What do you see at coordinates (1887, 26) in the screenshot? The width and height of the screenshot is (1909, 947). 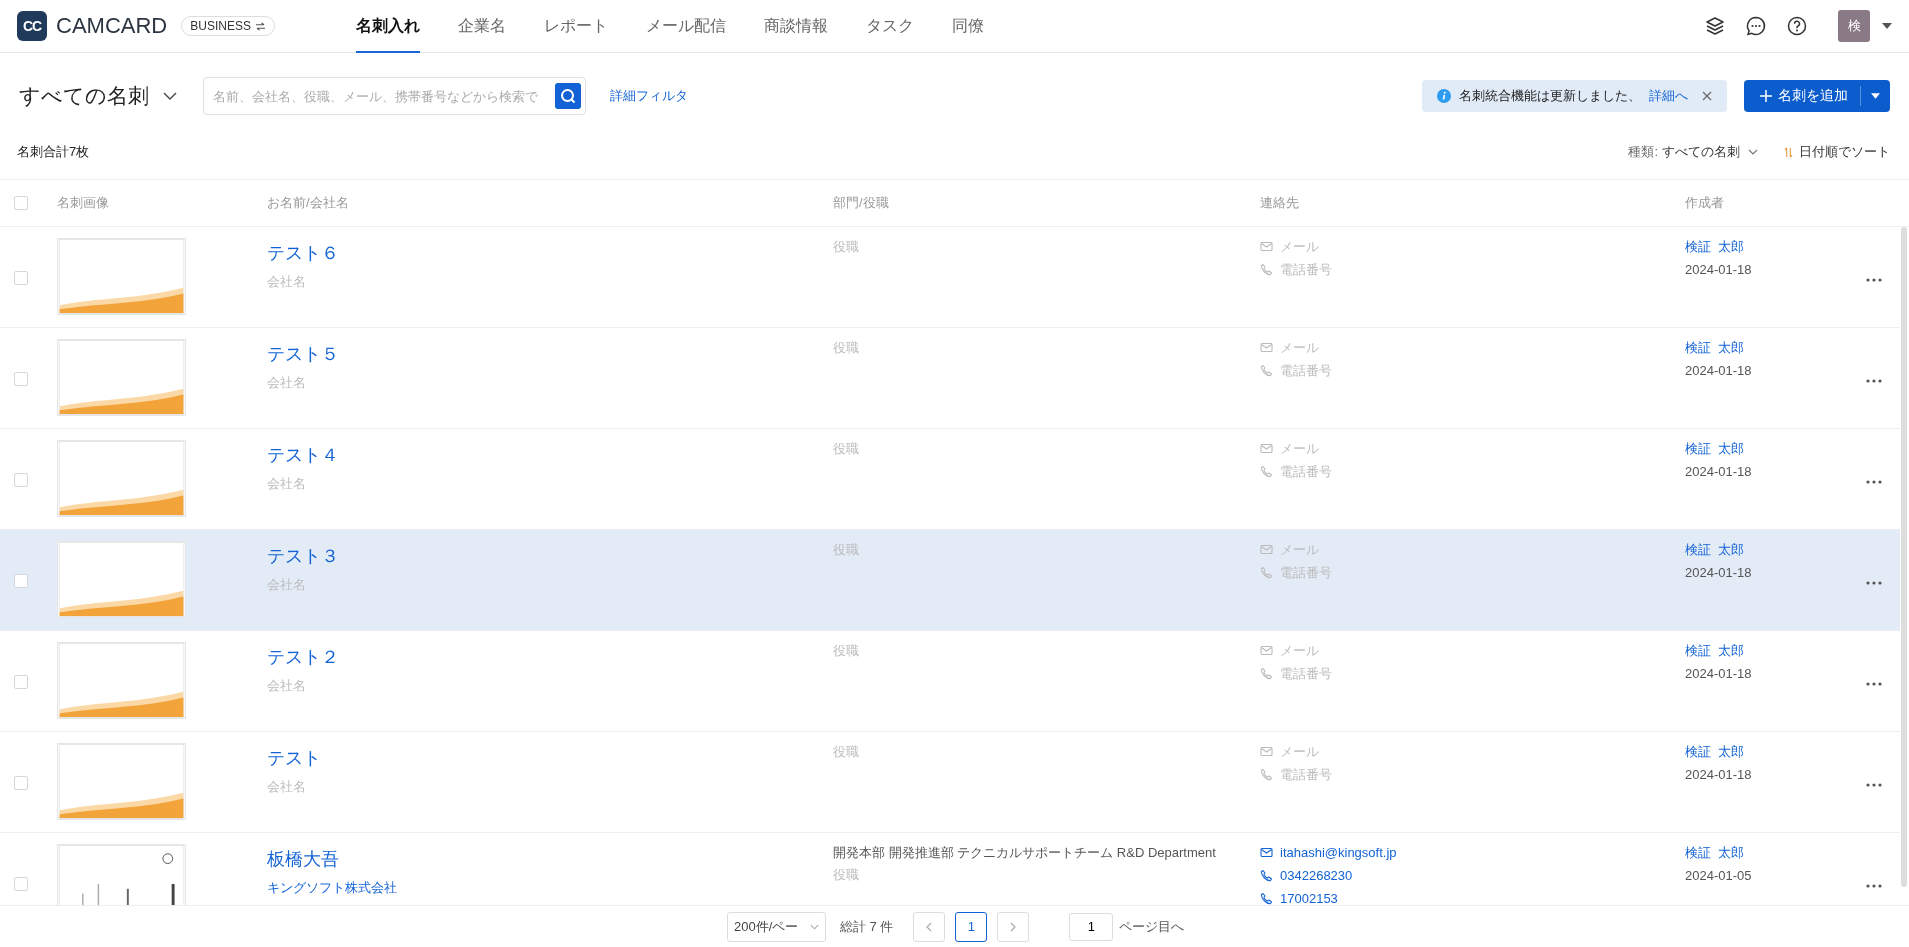 I see `caret-icon` at bounding box center [1887, 26].